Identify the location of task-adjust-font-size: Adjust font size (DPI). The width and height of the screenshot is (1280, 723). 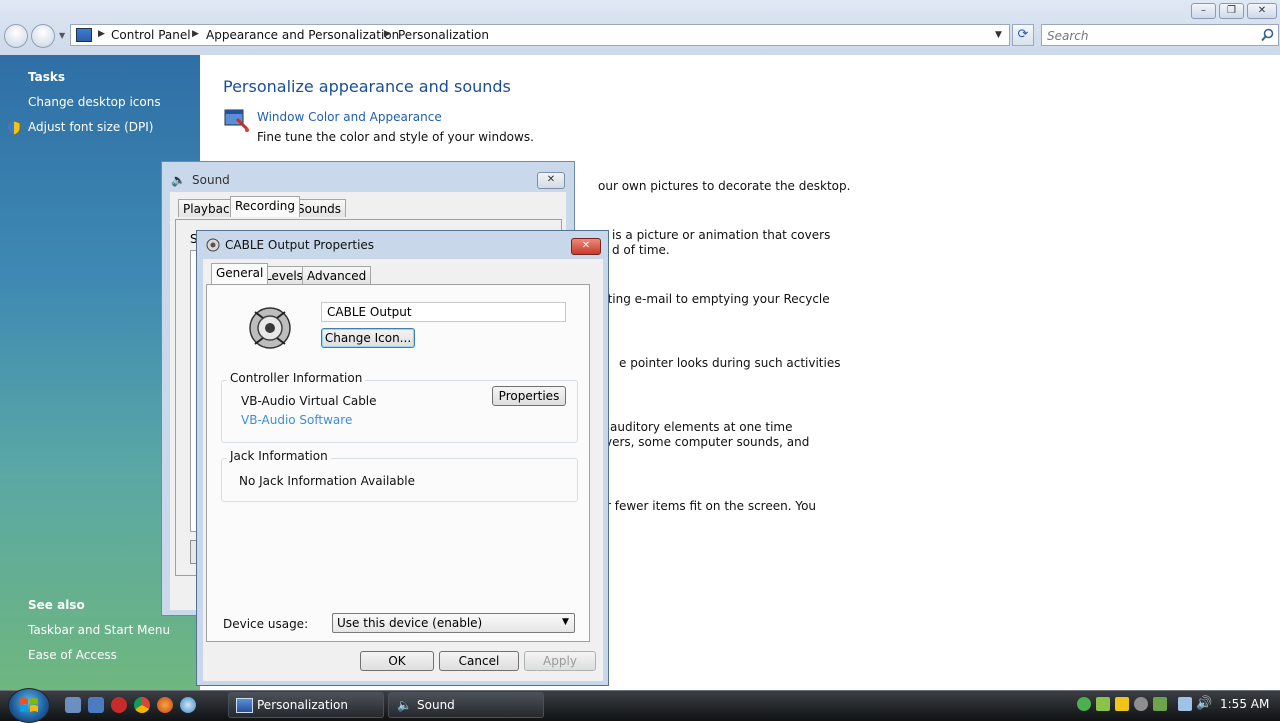
(90, 127).